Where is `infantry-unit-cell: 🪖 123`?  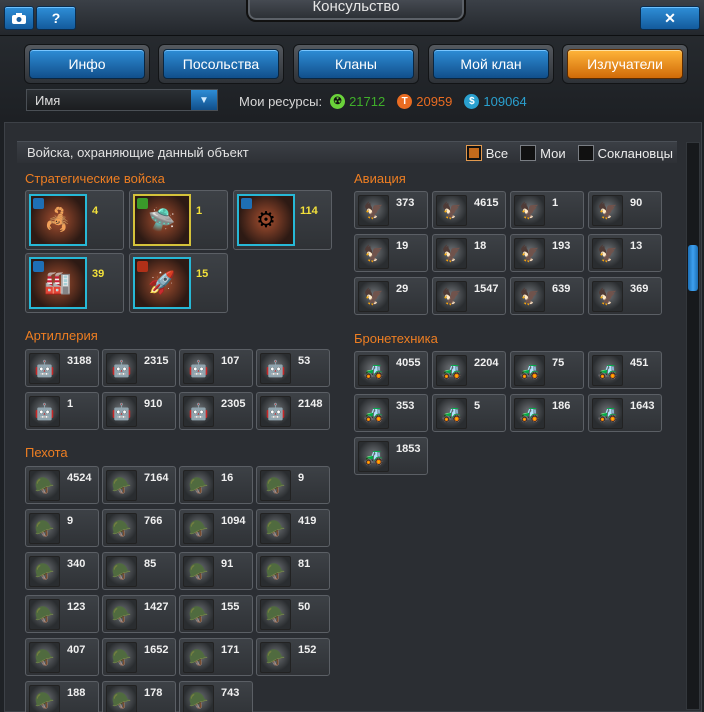
infantry-unit-cell: 🪖 123 is located at coordinates (62, 614).